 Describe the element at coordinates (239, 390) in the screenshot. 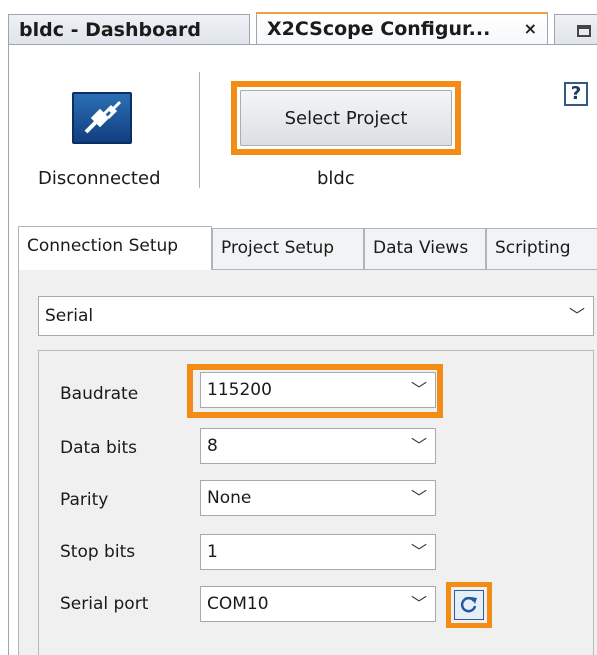

I see `baudrate-value: 115200` at that location.